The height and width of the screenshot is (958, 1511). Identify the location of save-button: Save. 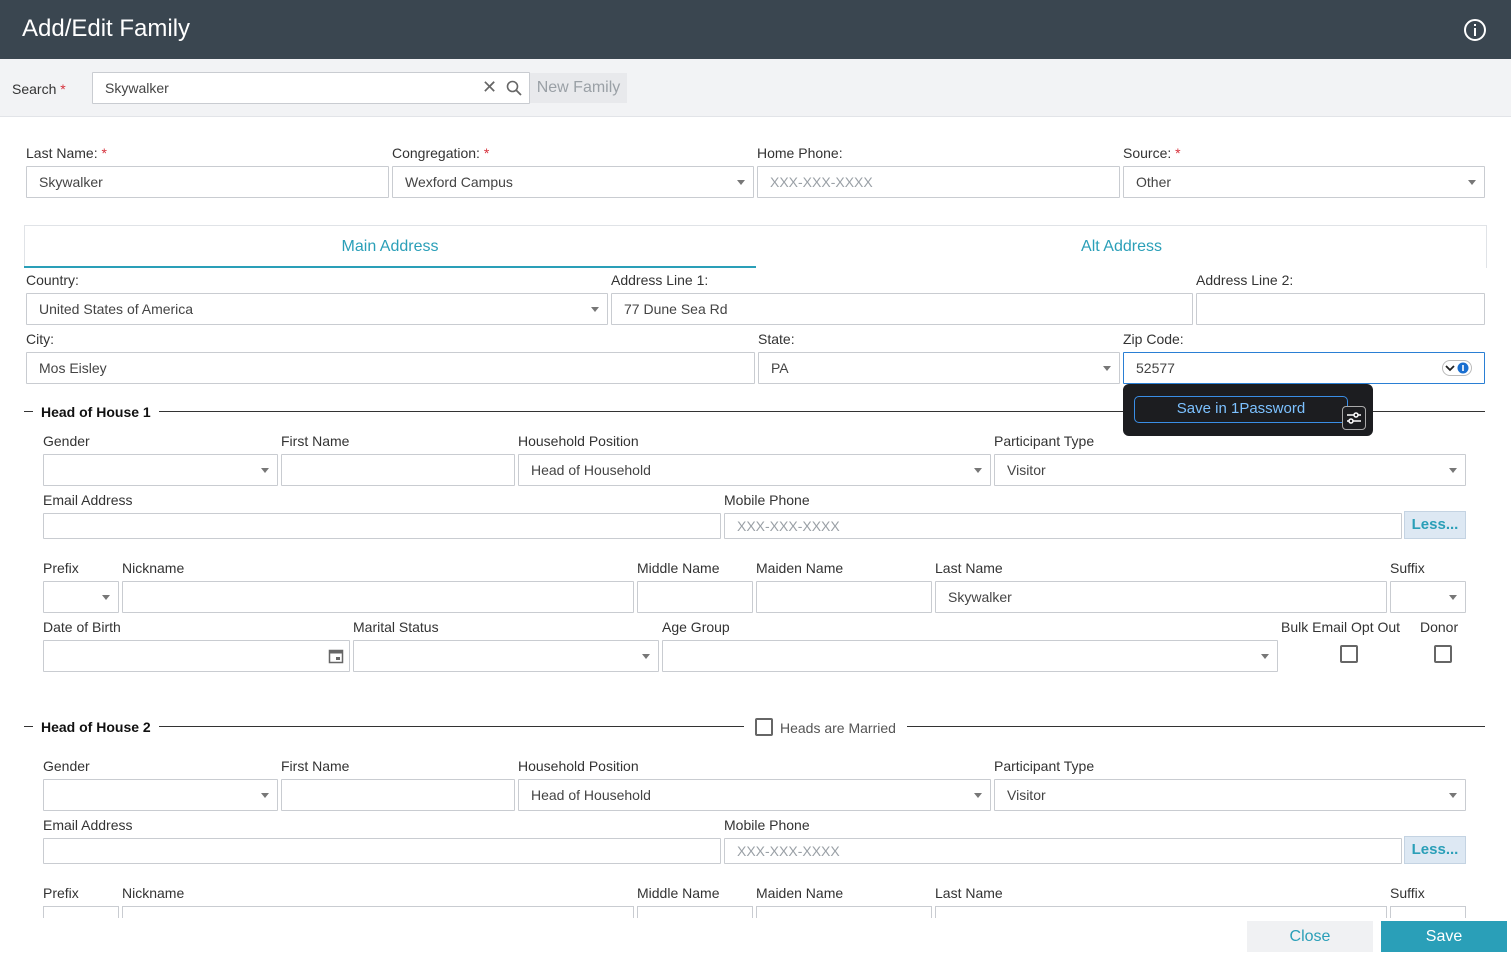
(1444, 936).